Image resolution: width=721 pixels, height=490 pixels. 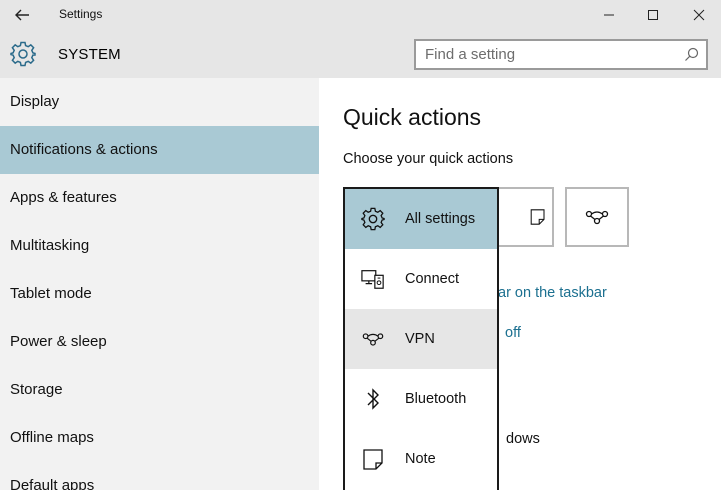 I want to click on minimize-button, so click(x=609, y=15).